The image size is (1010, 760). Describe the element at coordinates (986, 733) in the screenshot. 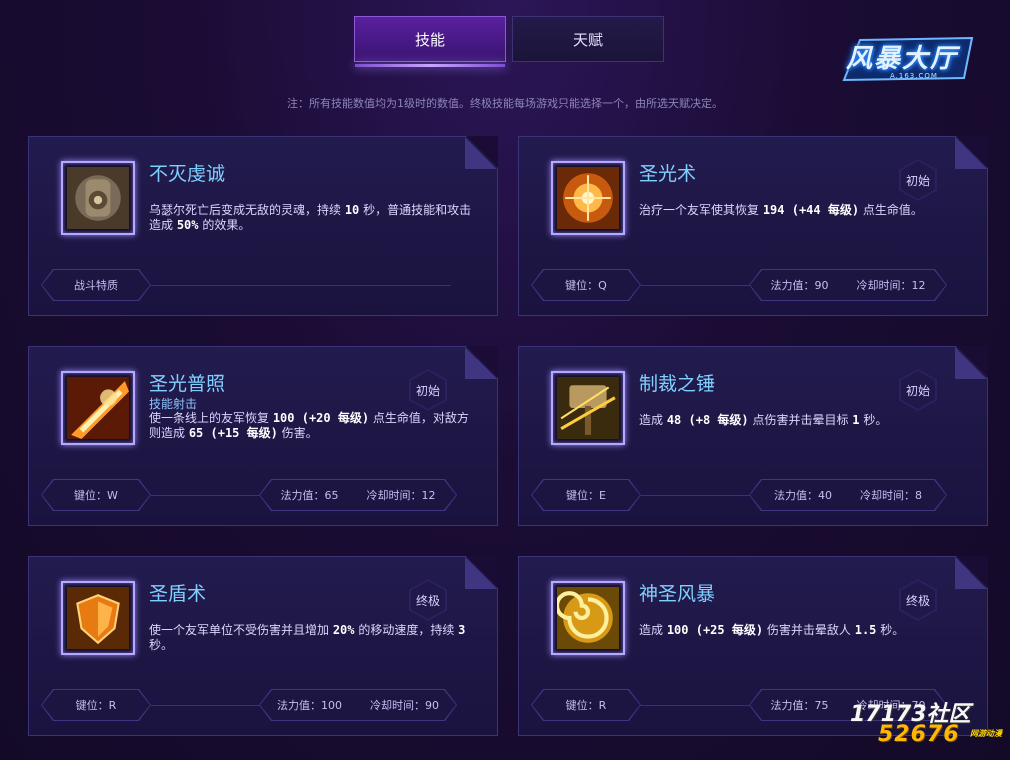

I see `watermark-line3: 网游动漫` at that location.